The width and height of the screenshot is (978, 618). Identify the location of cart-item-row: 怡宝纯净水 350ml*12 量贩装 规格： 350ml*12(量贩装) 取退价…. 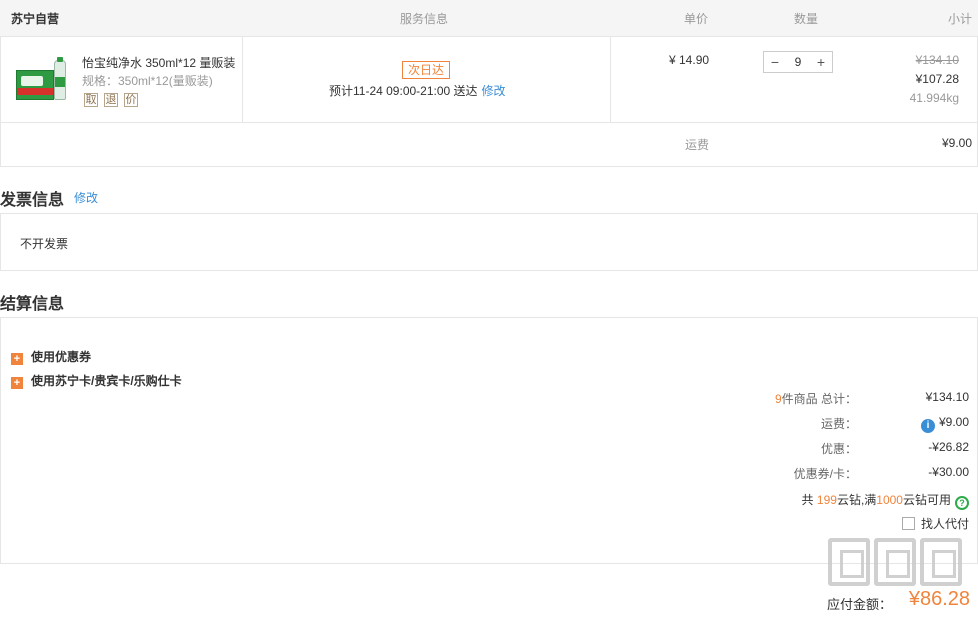
(489, 80).